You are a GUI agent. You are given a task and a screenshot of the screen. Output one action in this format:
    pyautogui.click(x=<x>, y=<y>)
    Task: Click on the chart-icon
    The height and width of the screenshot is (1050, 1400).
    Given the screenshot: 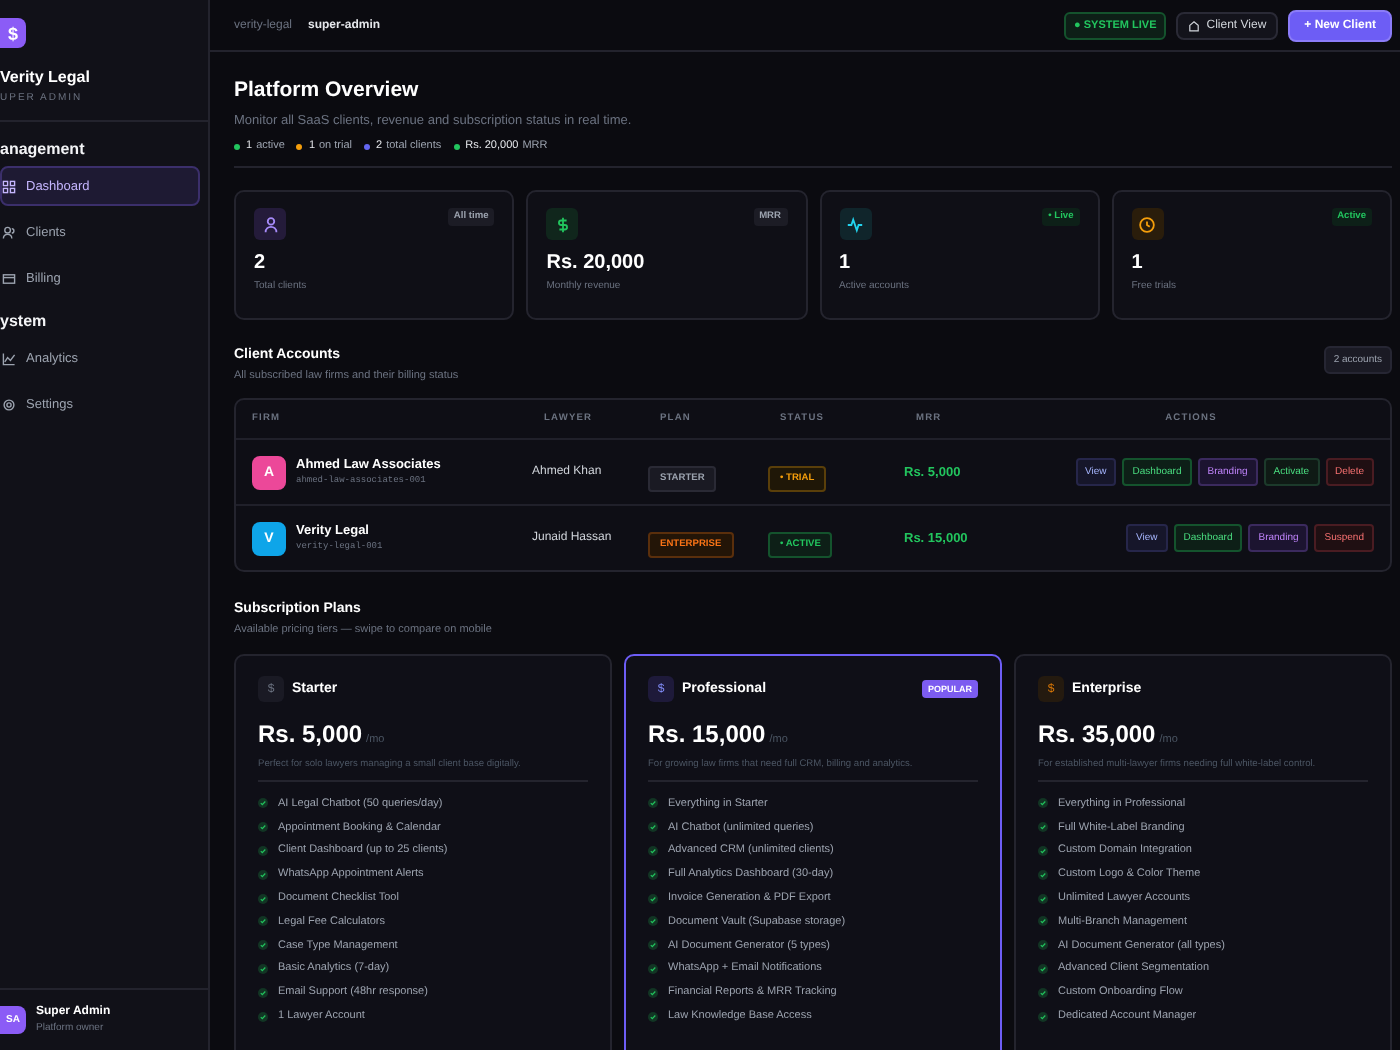 What is the action you would take?
    pyautogui.click(x=9, y=358)
    